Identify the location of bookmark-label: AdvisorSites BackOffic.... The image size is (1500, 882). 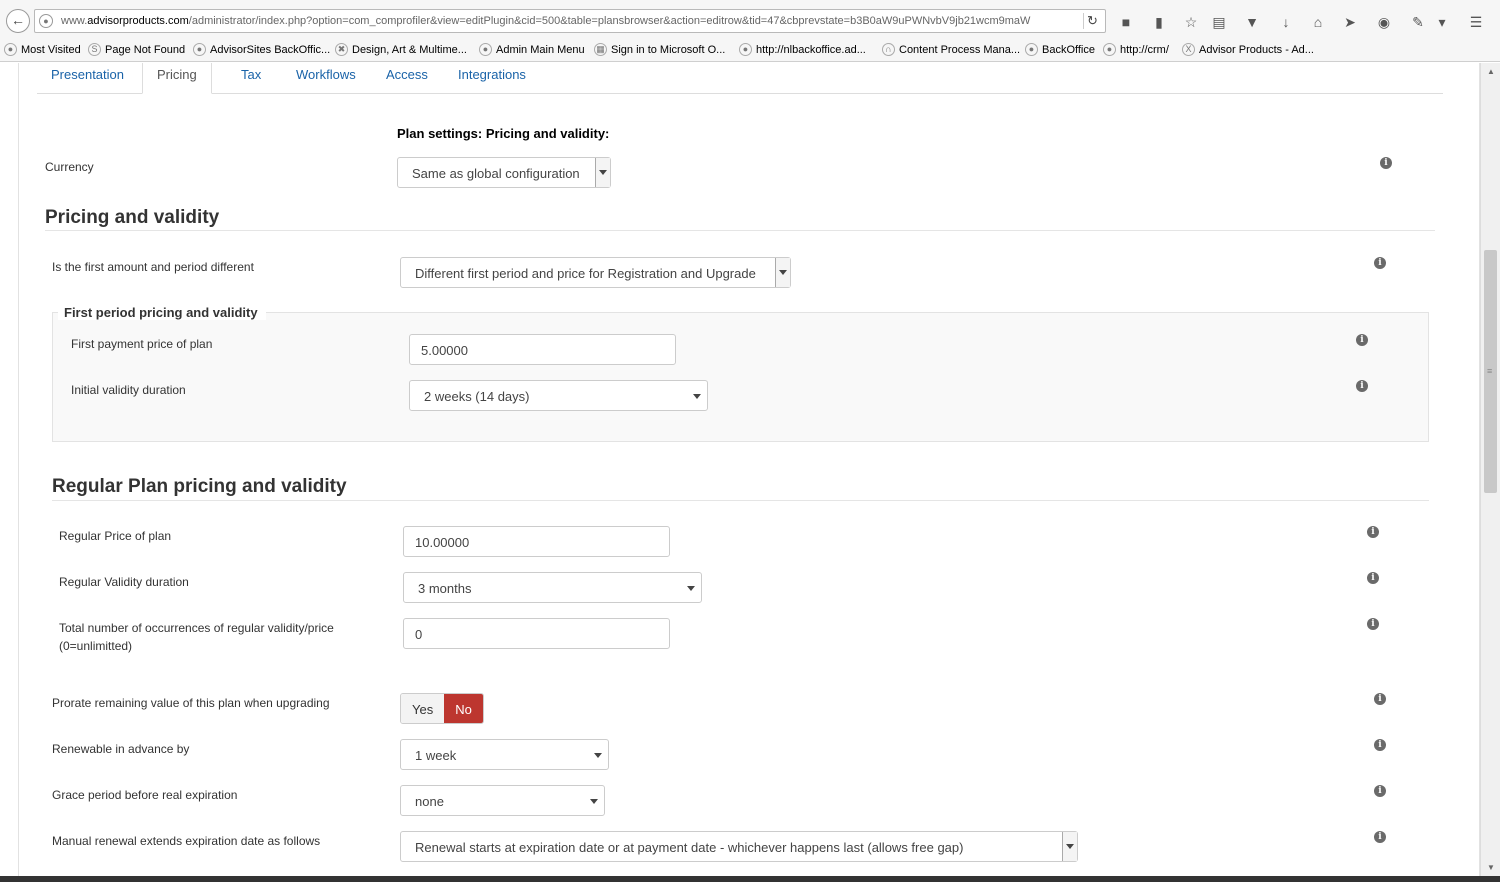
(270, 49).